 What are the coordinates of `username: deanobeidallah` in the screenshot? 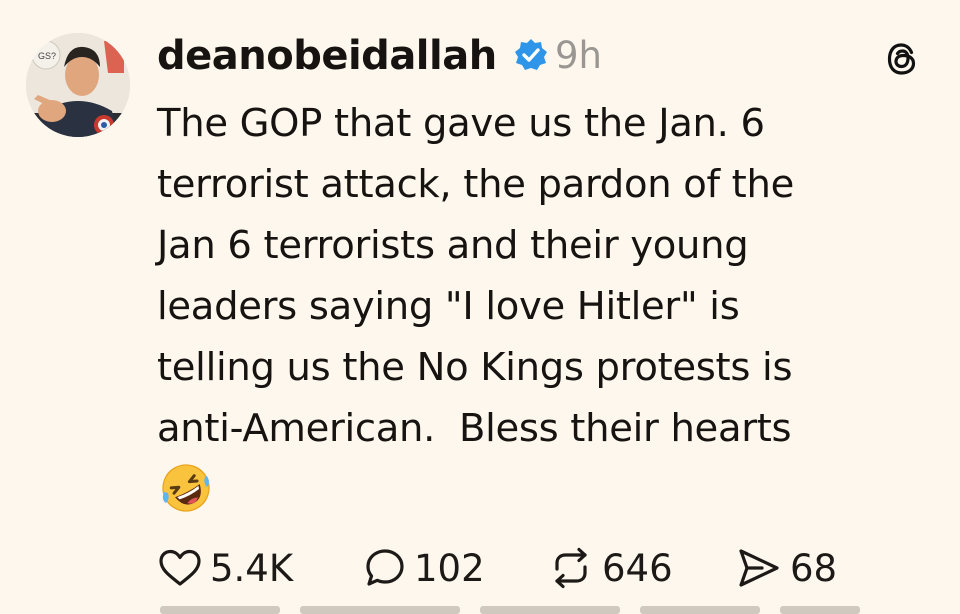 It's located at (327, 56).